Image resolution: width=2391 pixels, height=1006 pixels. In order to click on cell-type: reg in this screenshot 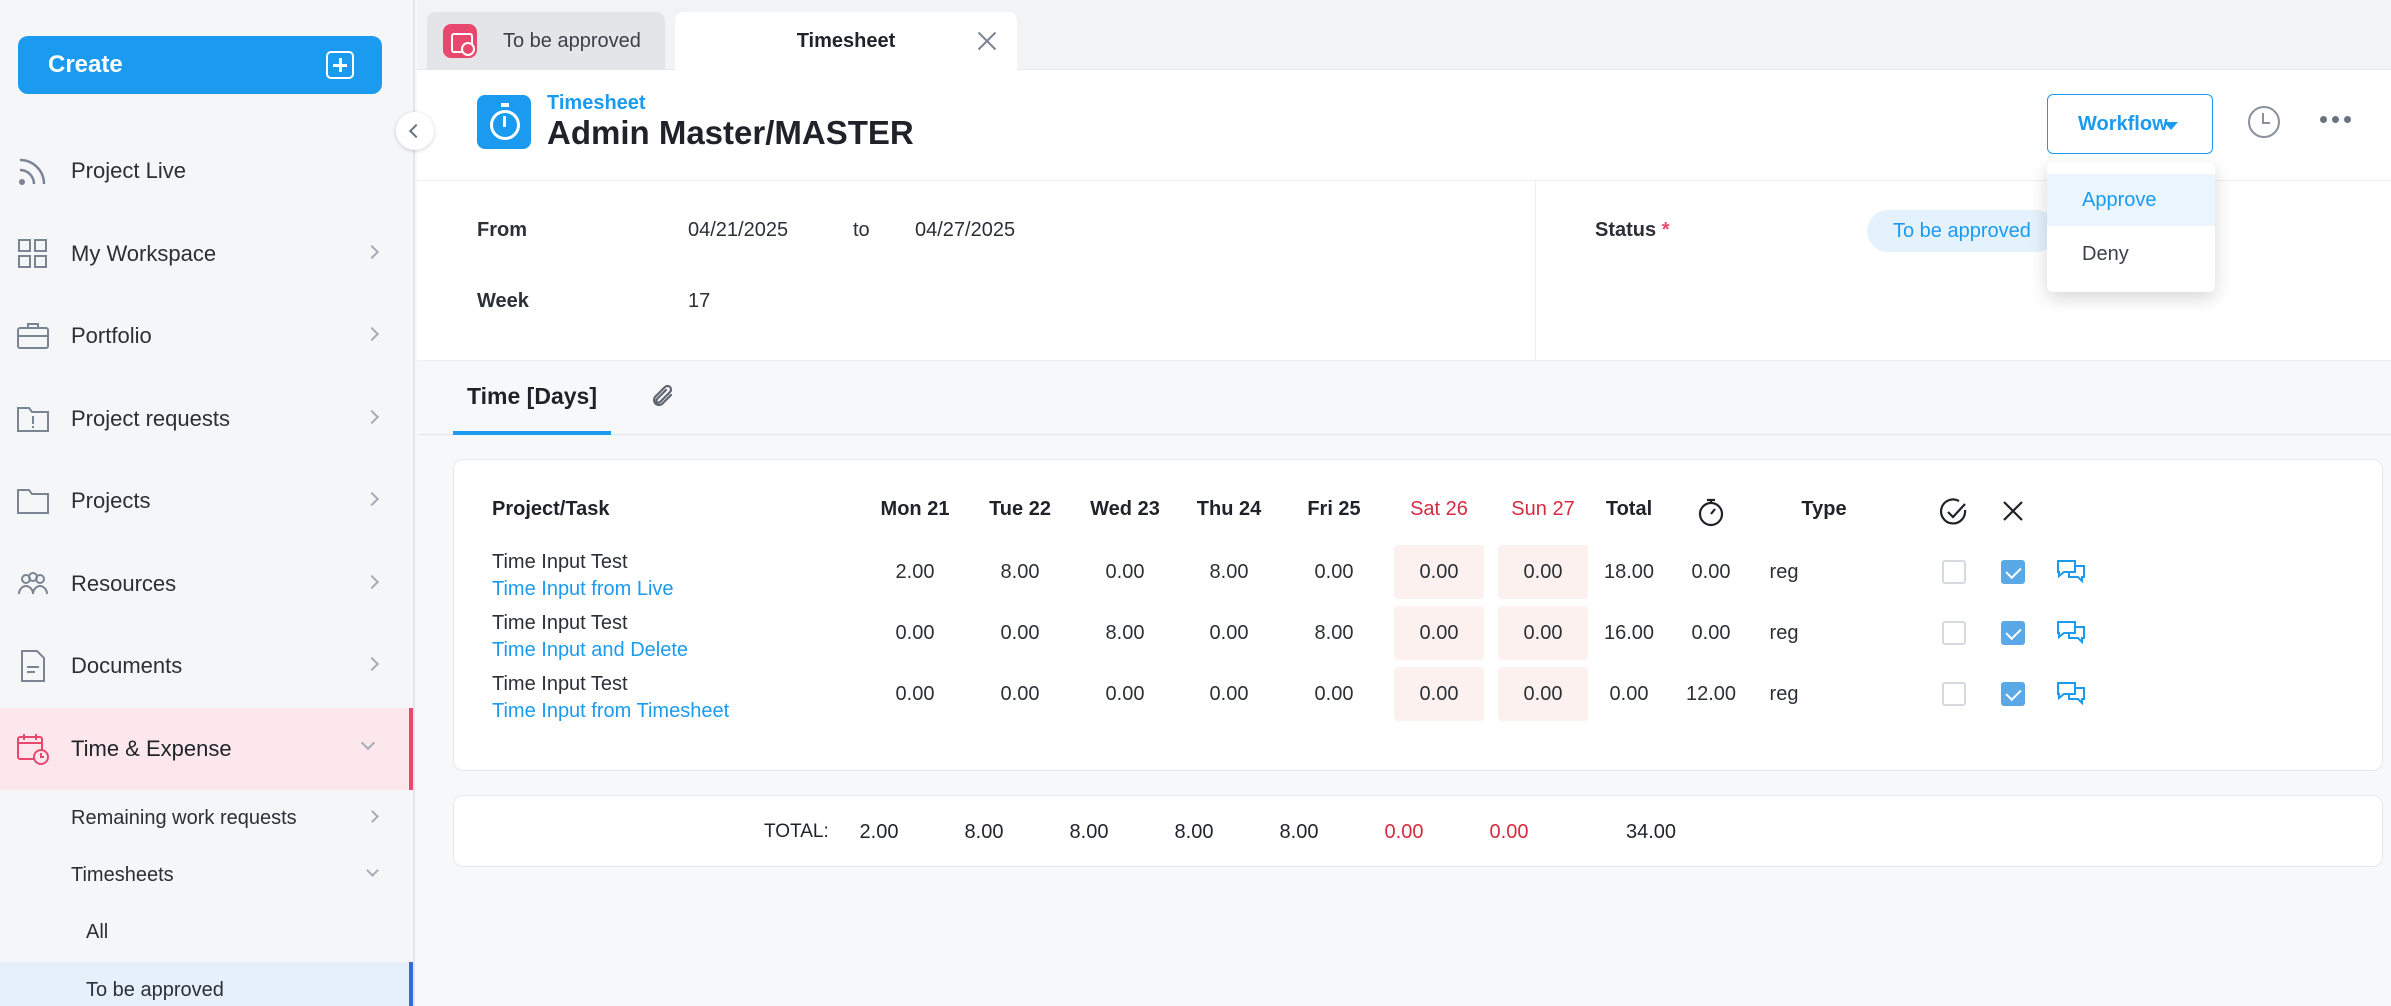, I will do `click(1784, 632)`.